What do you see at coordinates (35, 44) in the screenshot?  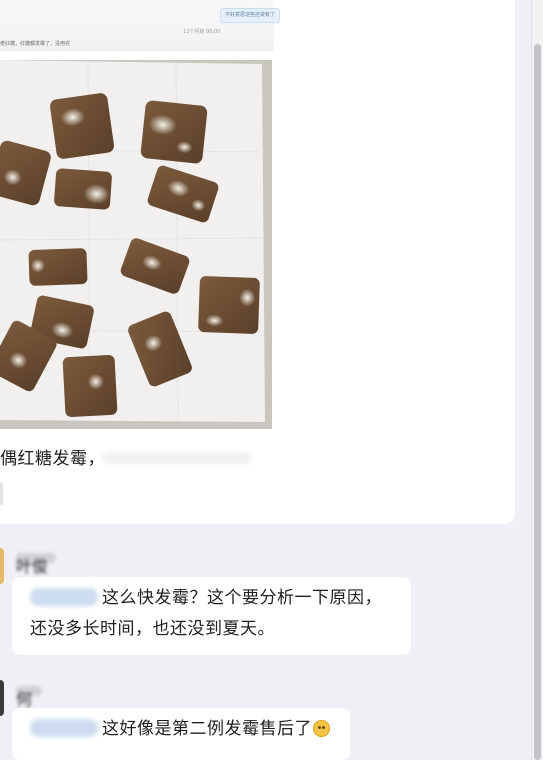 I see `embedded-text: 老红糖，红糖都发霉了，没用完` at bounding box center [35, 44].